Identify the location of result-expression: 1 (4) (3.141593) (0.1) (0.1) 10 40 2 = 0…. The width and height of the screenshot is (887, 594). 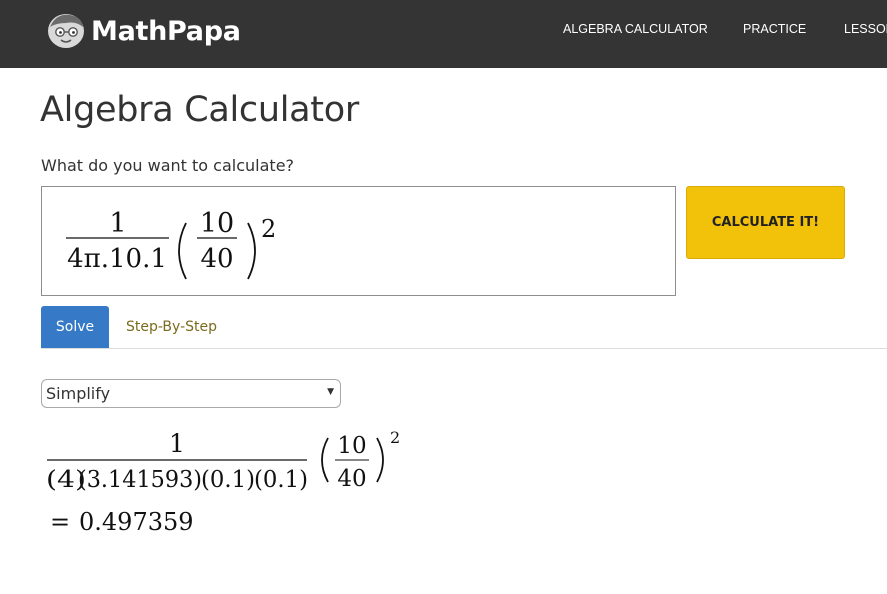
(223, 482).